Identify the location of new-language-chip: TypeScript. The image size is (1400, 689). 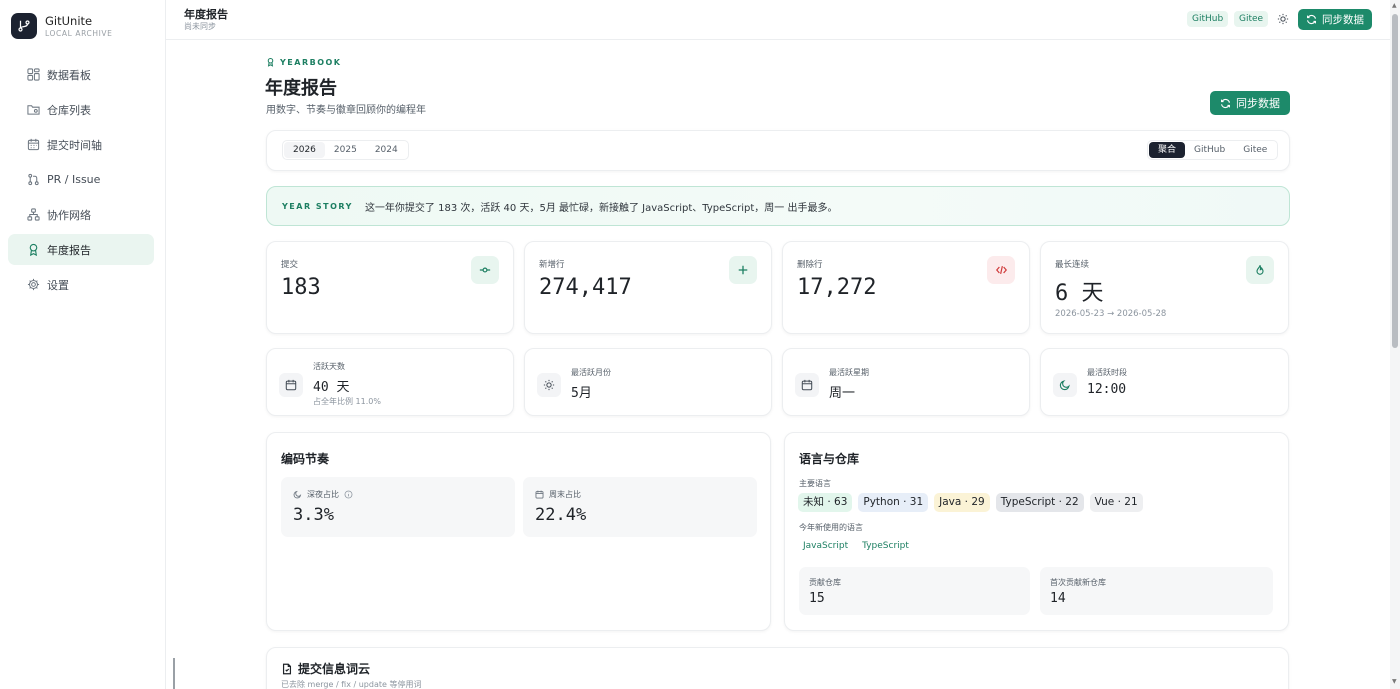
(885, 546).